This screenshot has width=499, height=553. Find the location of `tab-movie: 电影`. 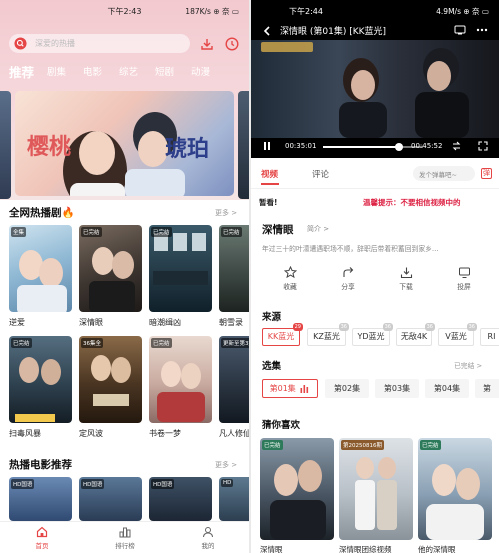

tab-movie: 电影 is located at coordinates (92, 71).